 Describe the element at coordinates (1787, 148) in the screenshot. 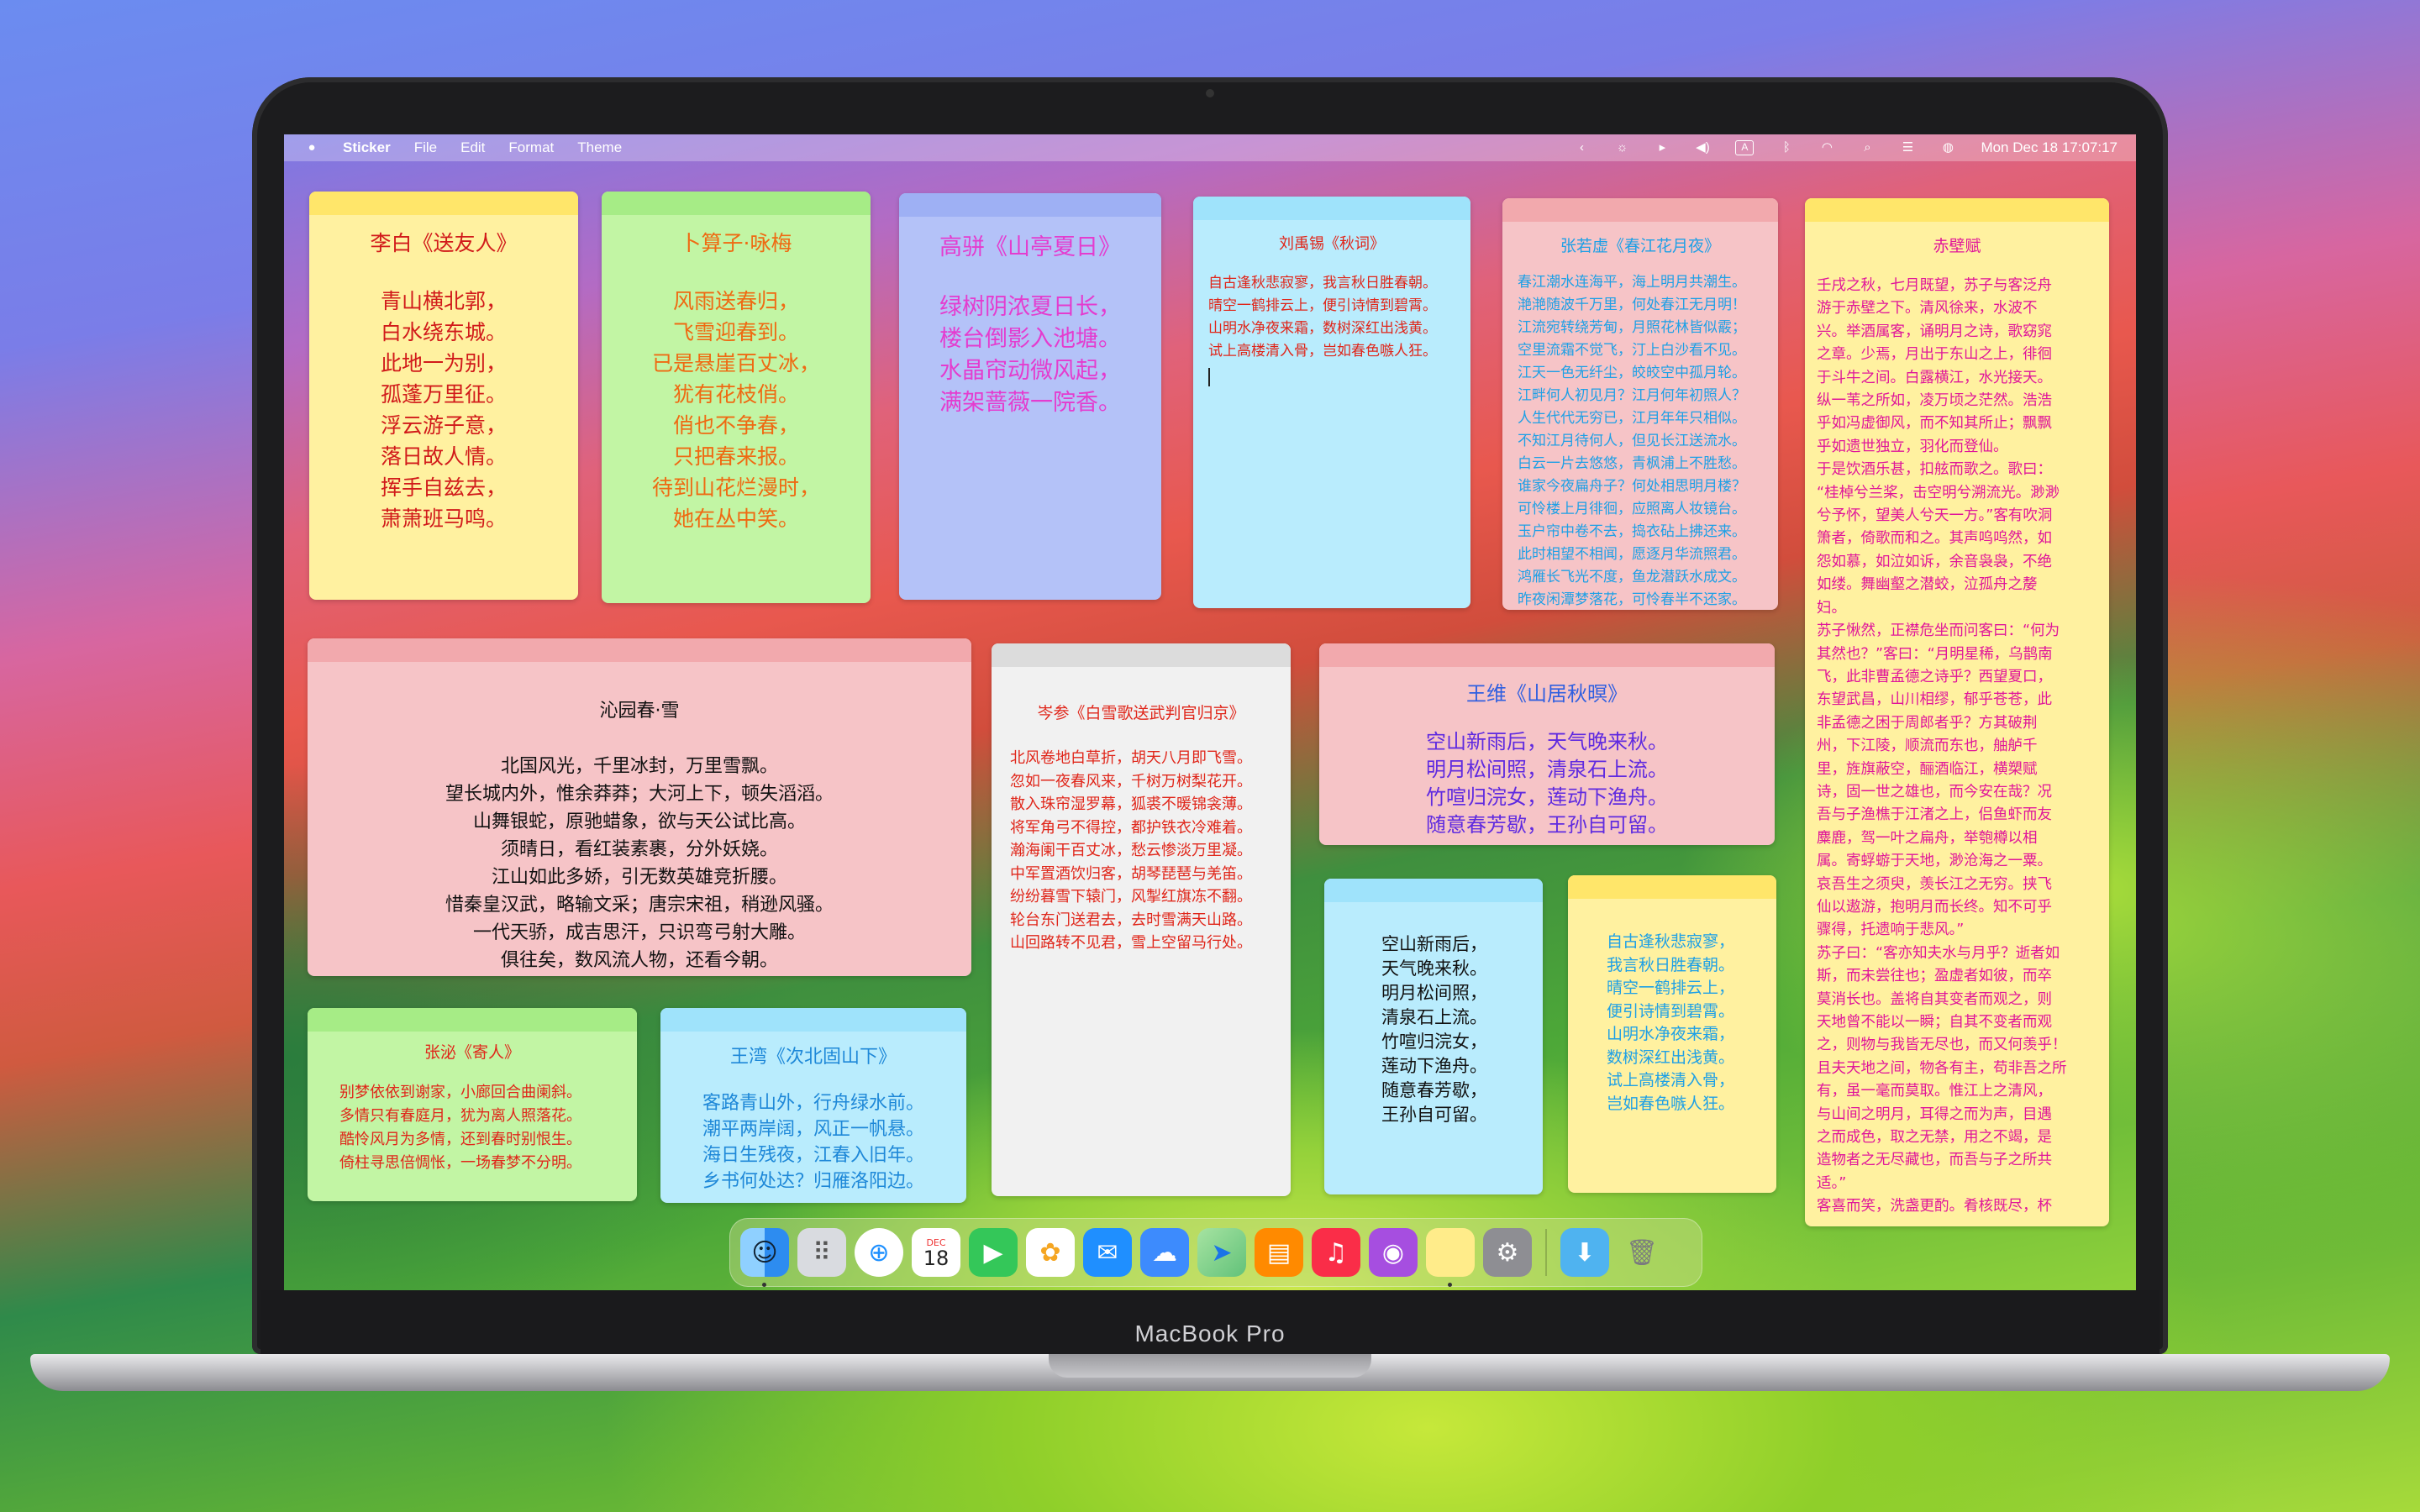

I see `bluetooth-icon: ᛒ` at that location.